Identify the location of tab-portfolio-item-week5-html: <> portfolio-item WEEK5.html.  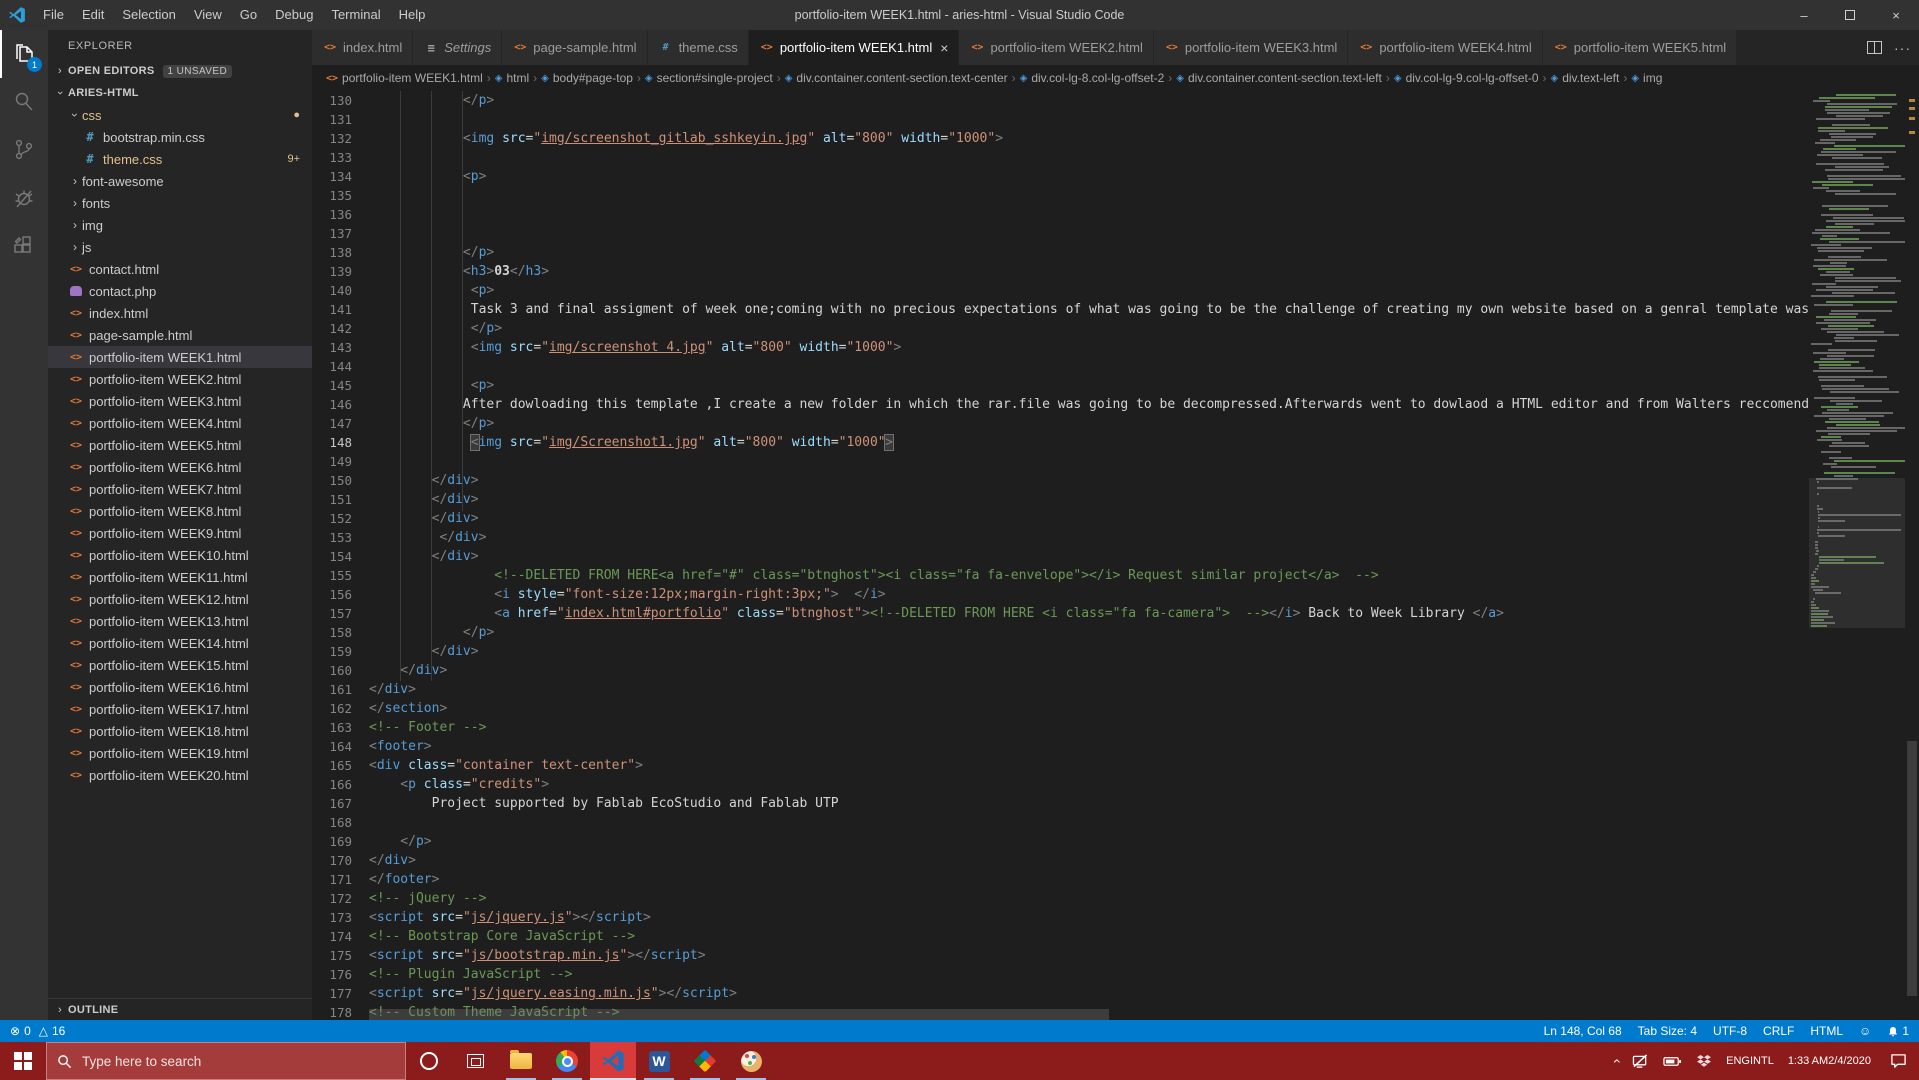
(1640, 47).